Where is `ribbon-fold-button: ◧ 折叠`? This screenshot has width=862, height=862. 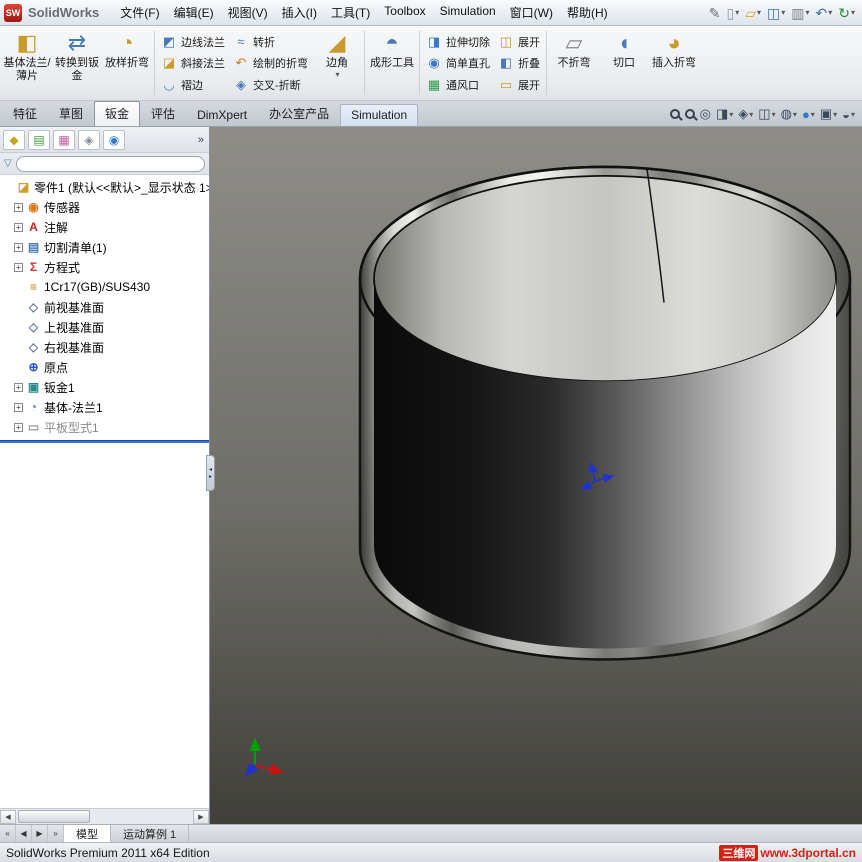
ribbon-fold-button: ◧ 折叠 is located at coordinates (519, 63).